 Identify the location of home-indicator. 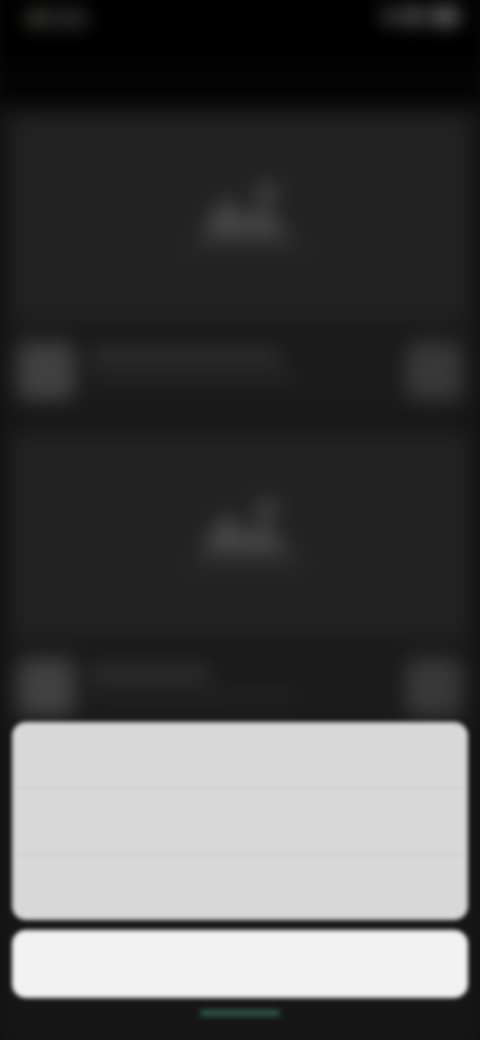
(240, 1013).